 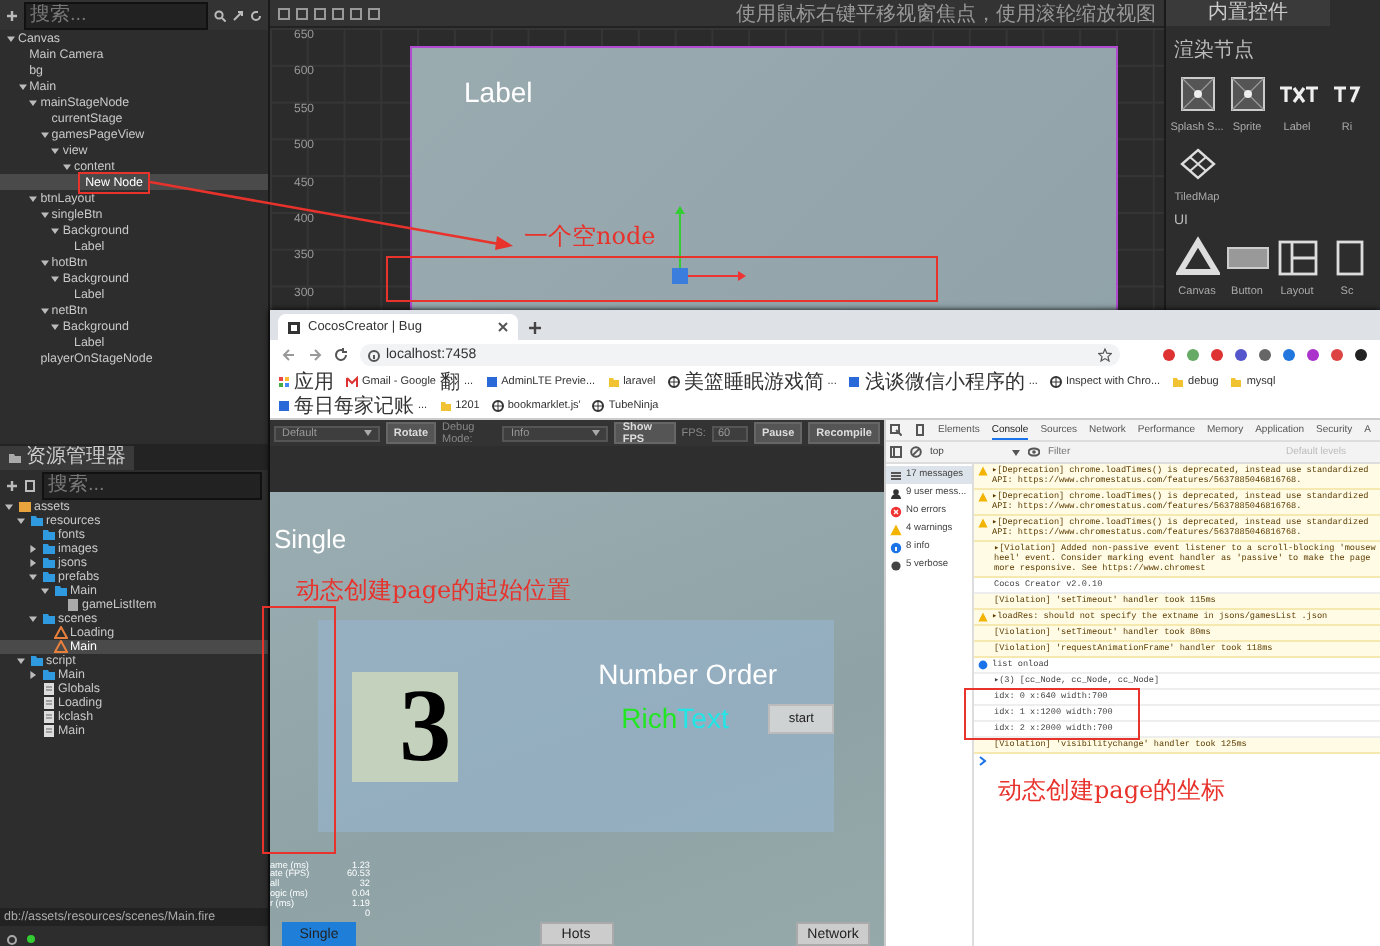 I want to click on back-icon, so click(x=289, y=355).